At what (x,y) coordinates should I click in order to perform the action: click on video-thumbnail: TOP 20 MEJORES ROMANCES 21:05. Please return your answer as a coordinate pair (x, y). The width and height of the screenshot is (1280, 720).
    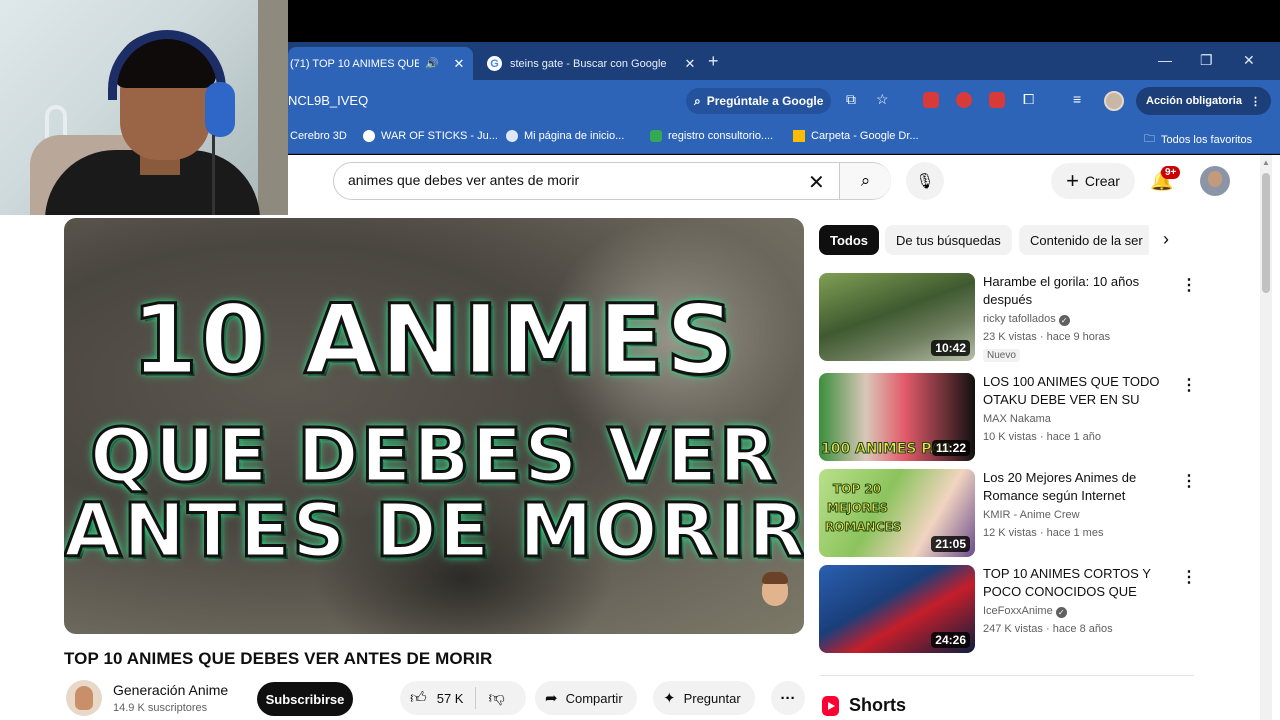
    Looking at the image, I should click on (897, 513).